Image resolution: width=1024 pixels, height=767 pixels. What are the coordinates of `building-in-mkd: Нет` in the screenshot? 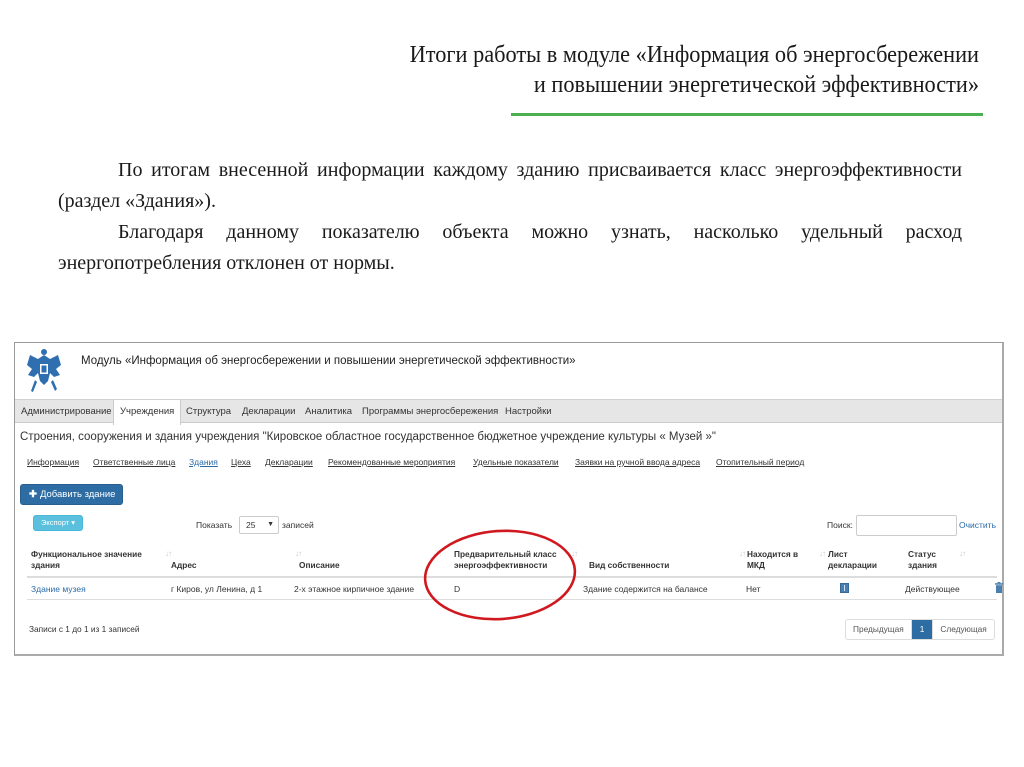 It's located at (753, 589).